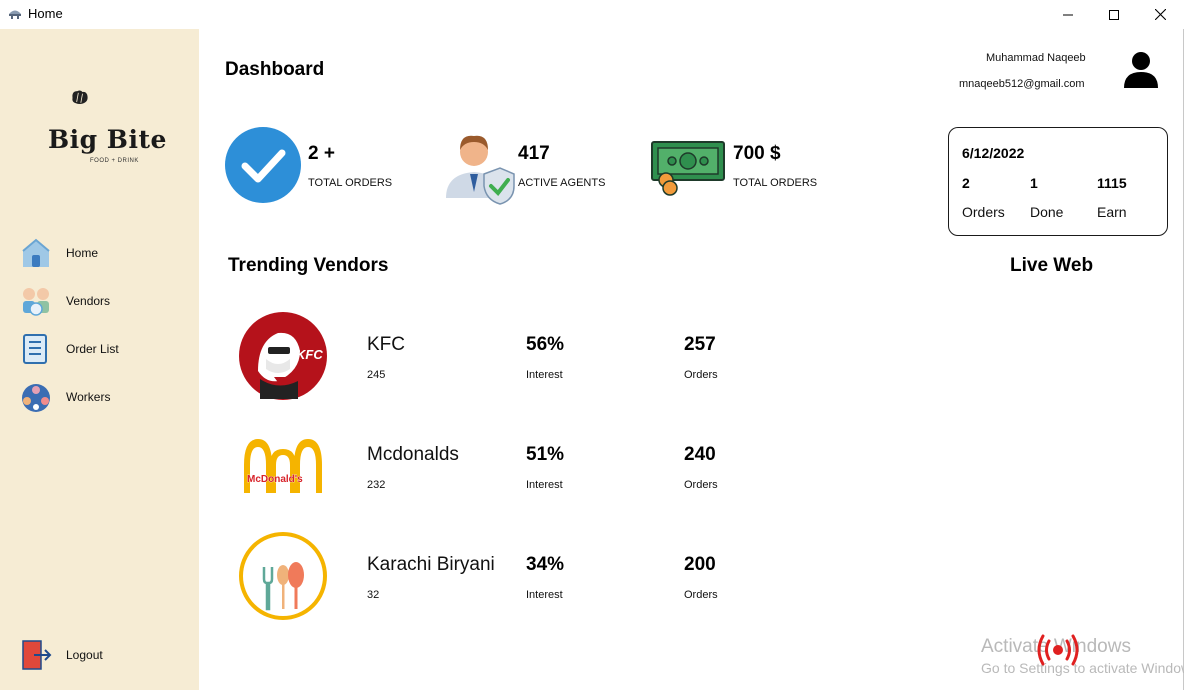  I want to click on logout-icon, so click(37, 655).